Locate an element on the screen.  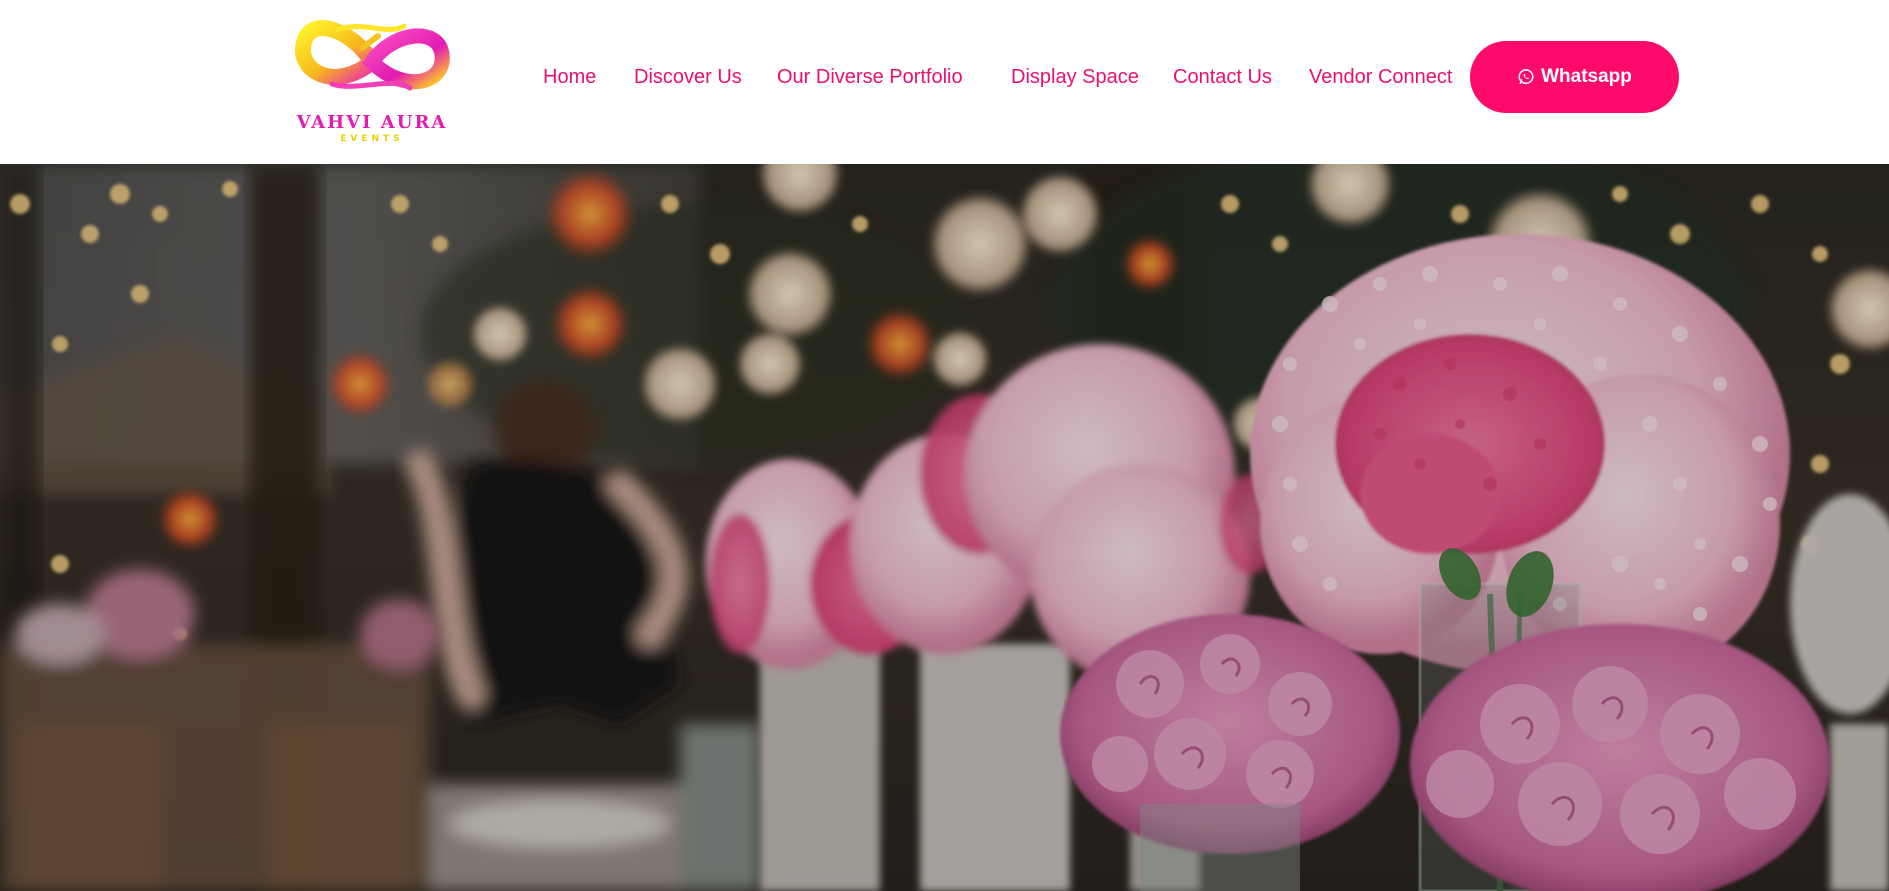
brand-name: VAHVI AURA is located at coordinates (372, 122).